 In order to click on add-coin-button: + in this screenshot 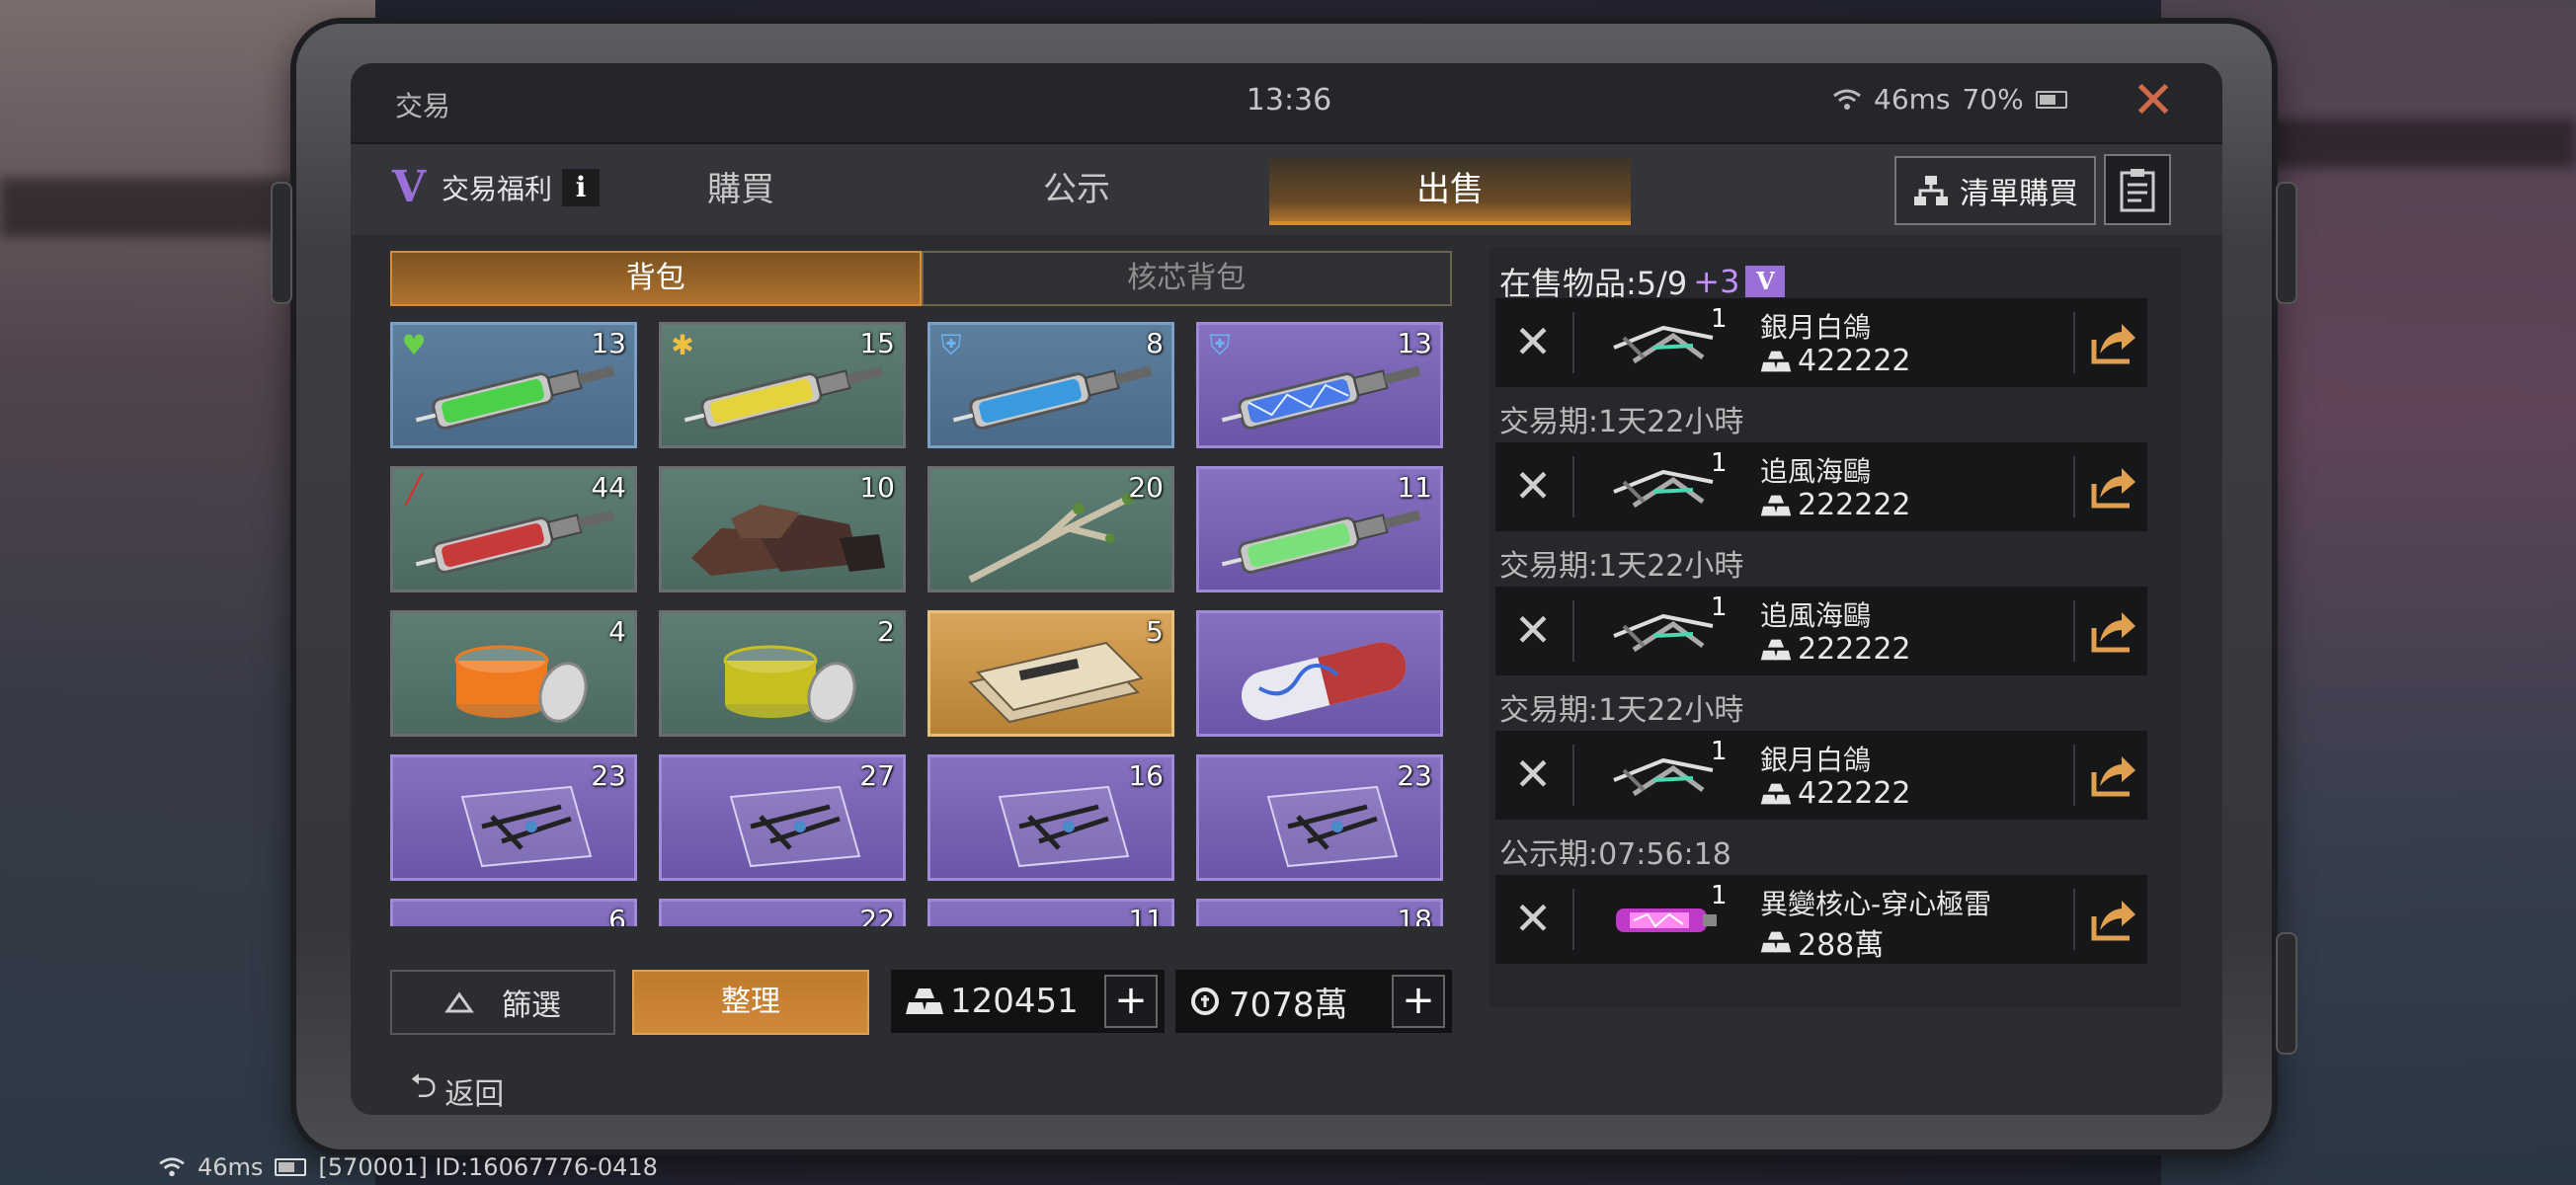, I will do `click(1418, 1002)`.